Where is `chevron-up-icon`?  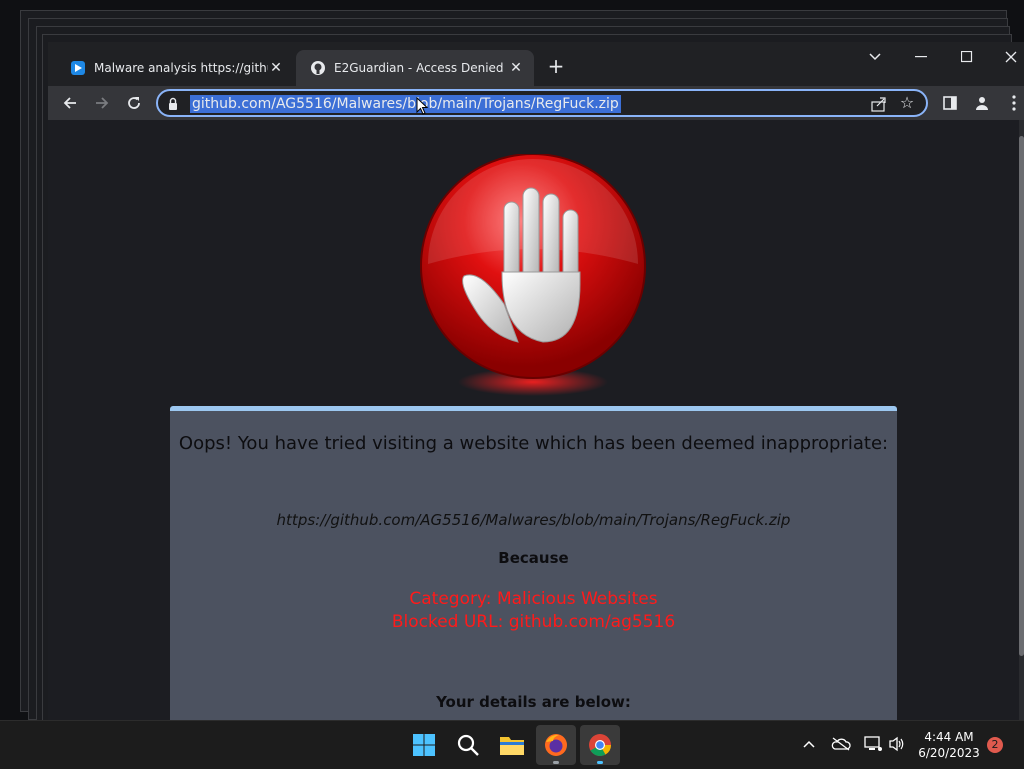
chevron-up-icon is located at coordinates (809, 744).